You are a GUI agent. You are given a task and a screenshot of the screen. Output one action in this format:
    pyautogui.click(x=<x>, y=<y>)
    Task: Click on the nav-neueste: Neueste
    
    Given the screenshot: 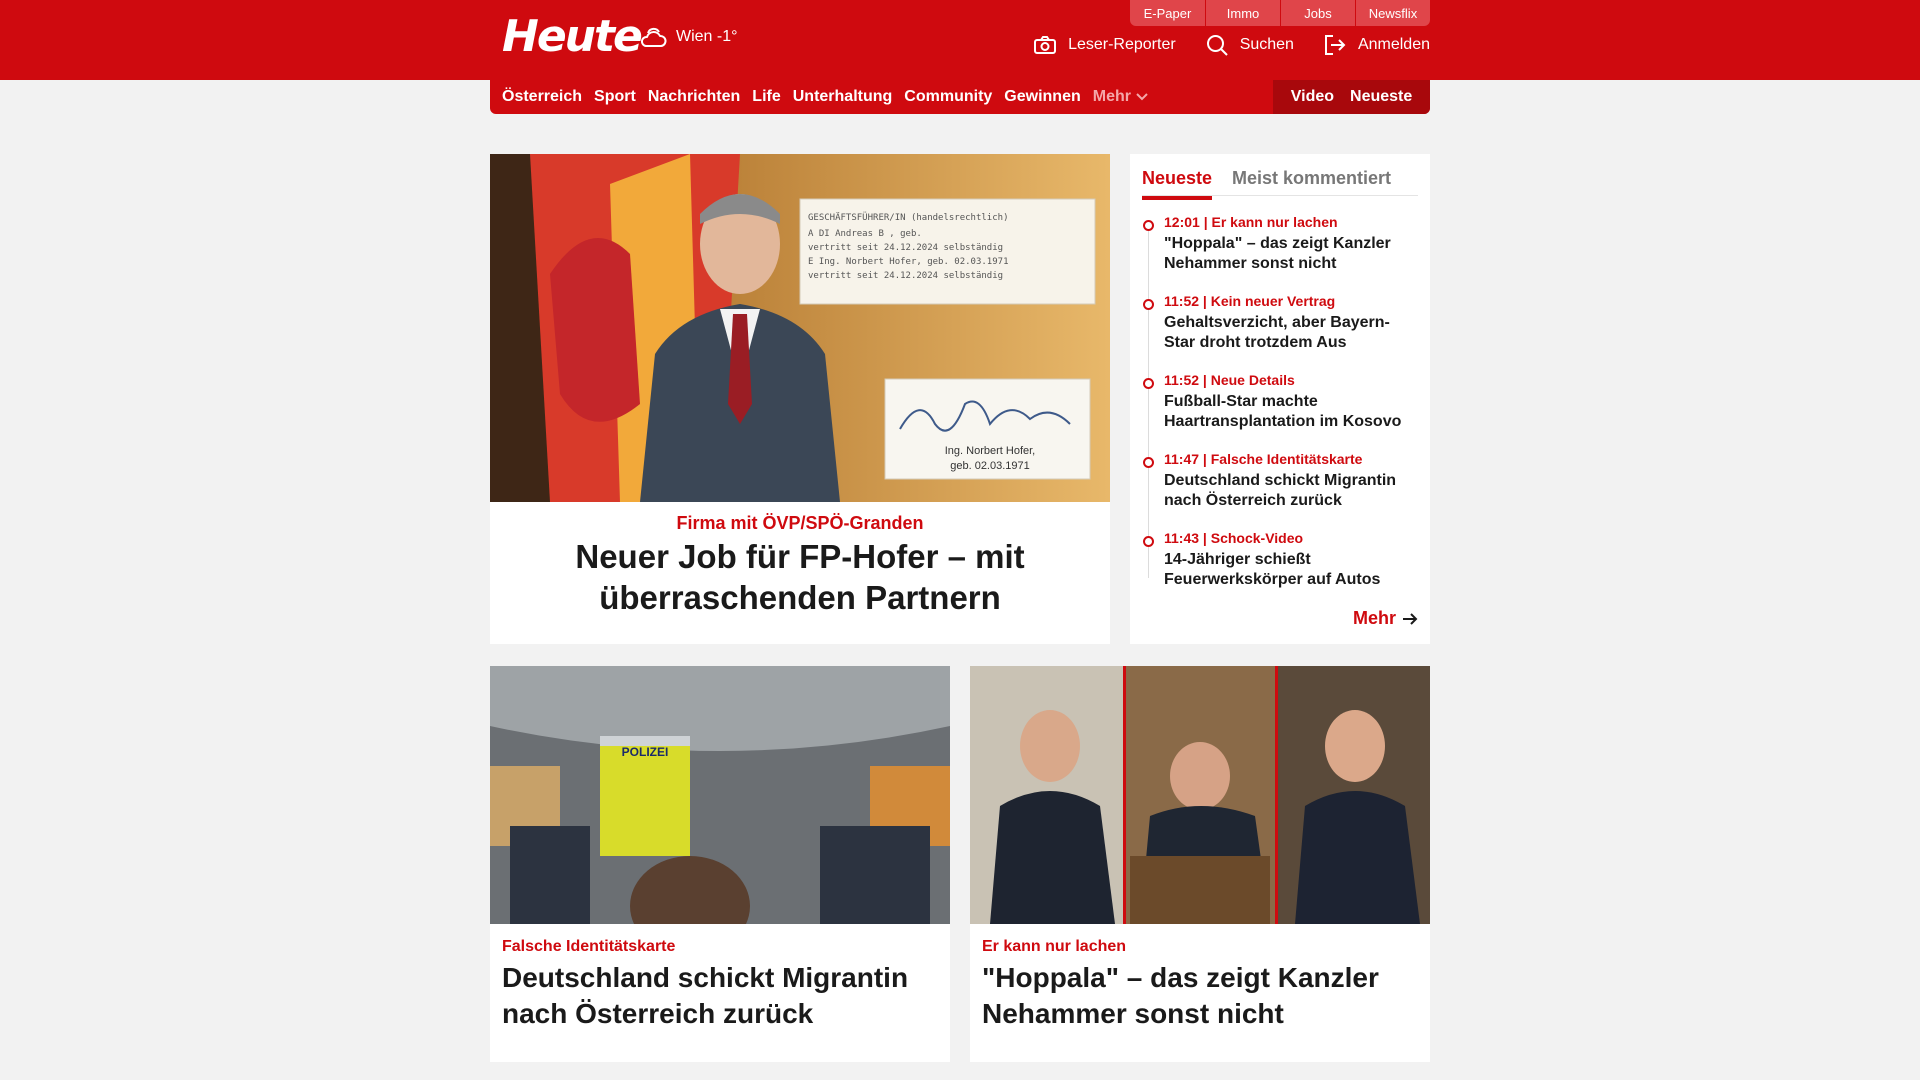 What is the action you would take?
    pyautogui.click(x=1381, y=97)
    